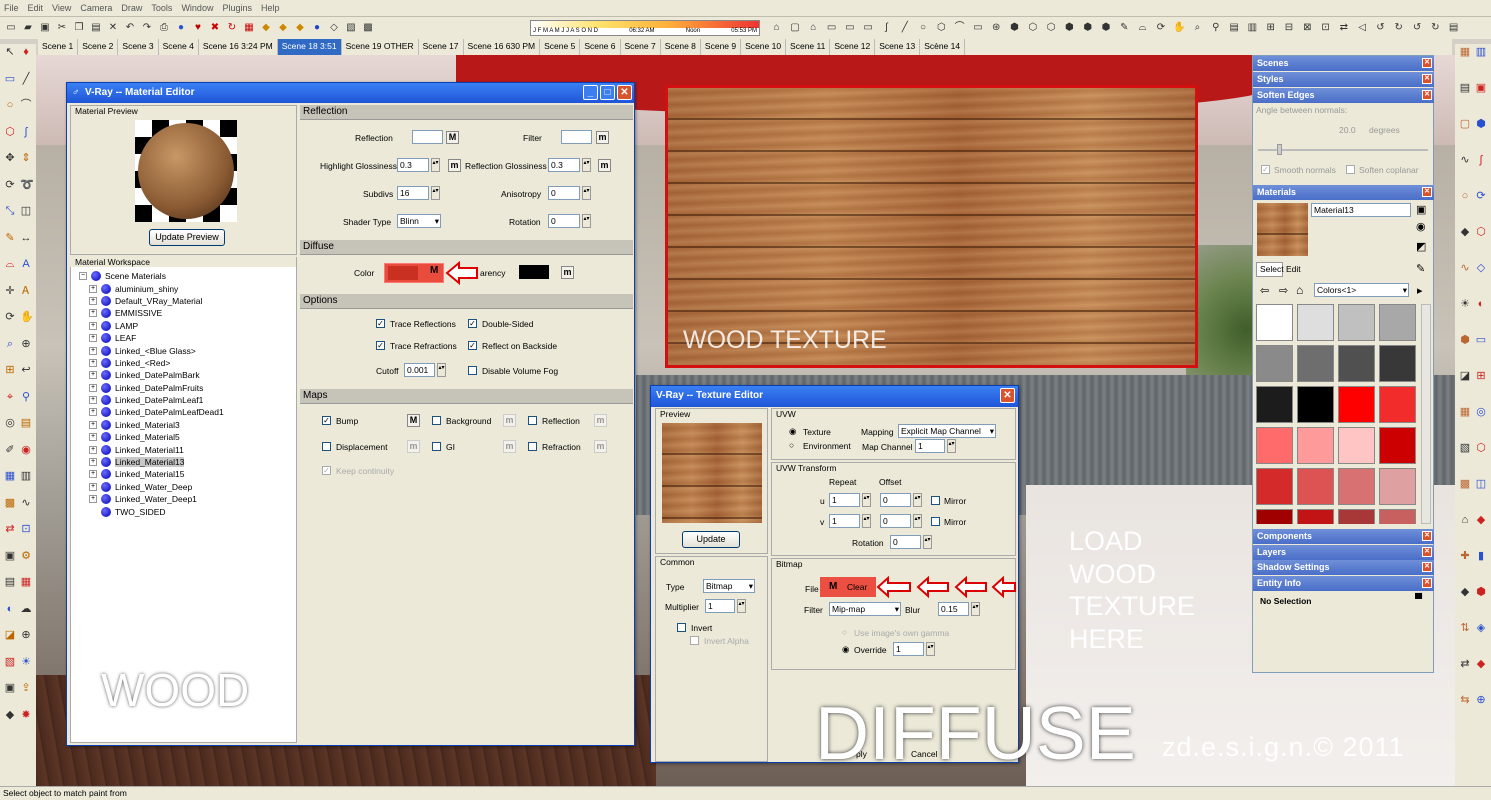 This screenshot has height=800, width=1491. What do you see at coordinates (1453, 28) in the screenshot?
I see `more-icon: ▤` at bounding box center [1453, 28].